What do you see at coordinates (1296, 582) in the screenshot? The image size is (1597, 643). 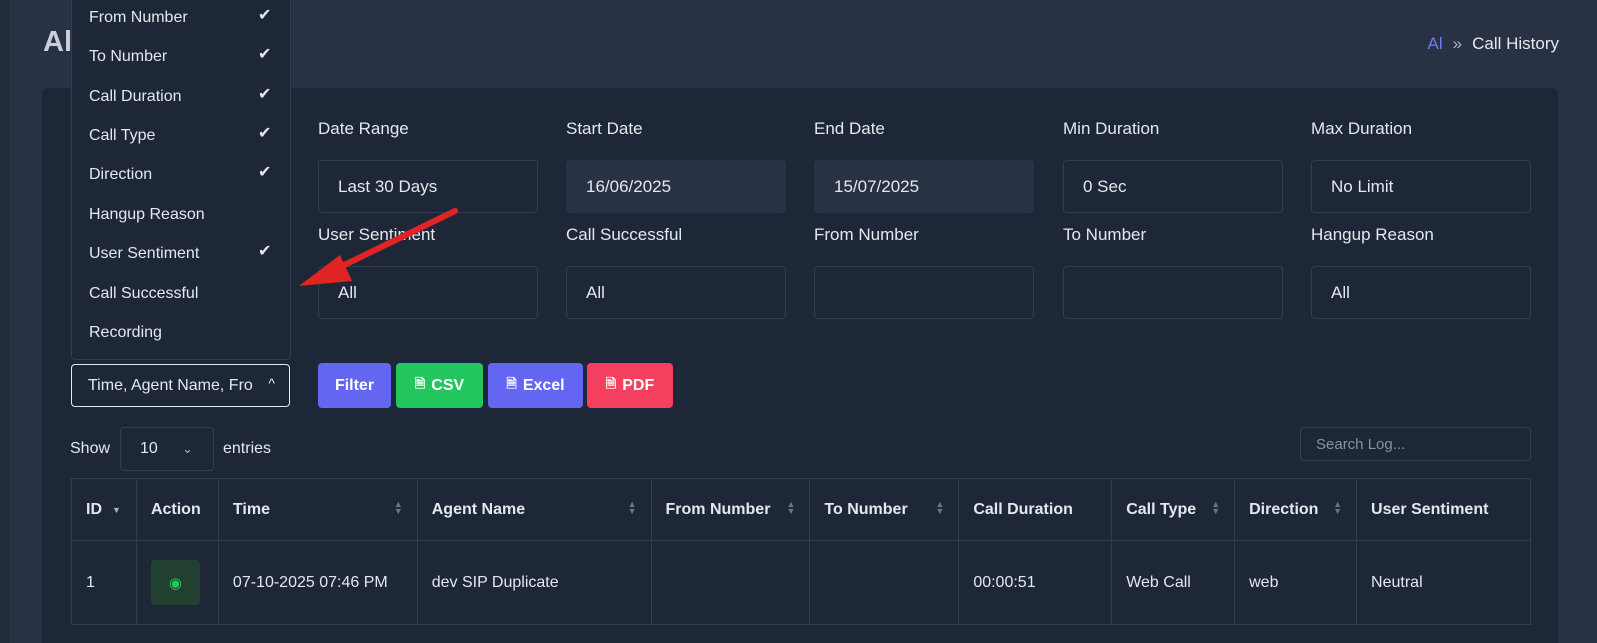 I see `cell-direction: web` at bounding box center [1296, 582].